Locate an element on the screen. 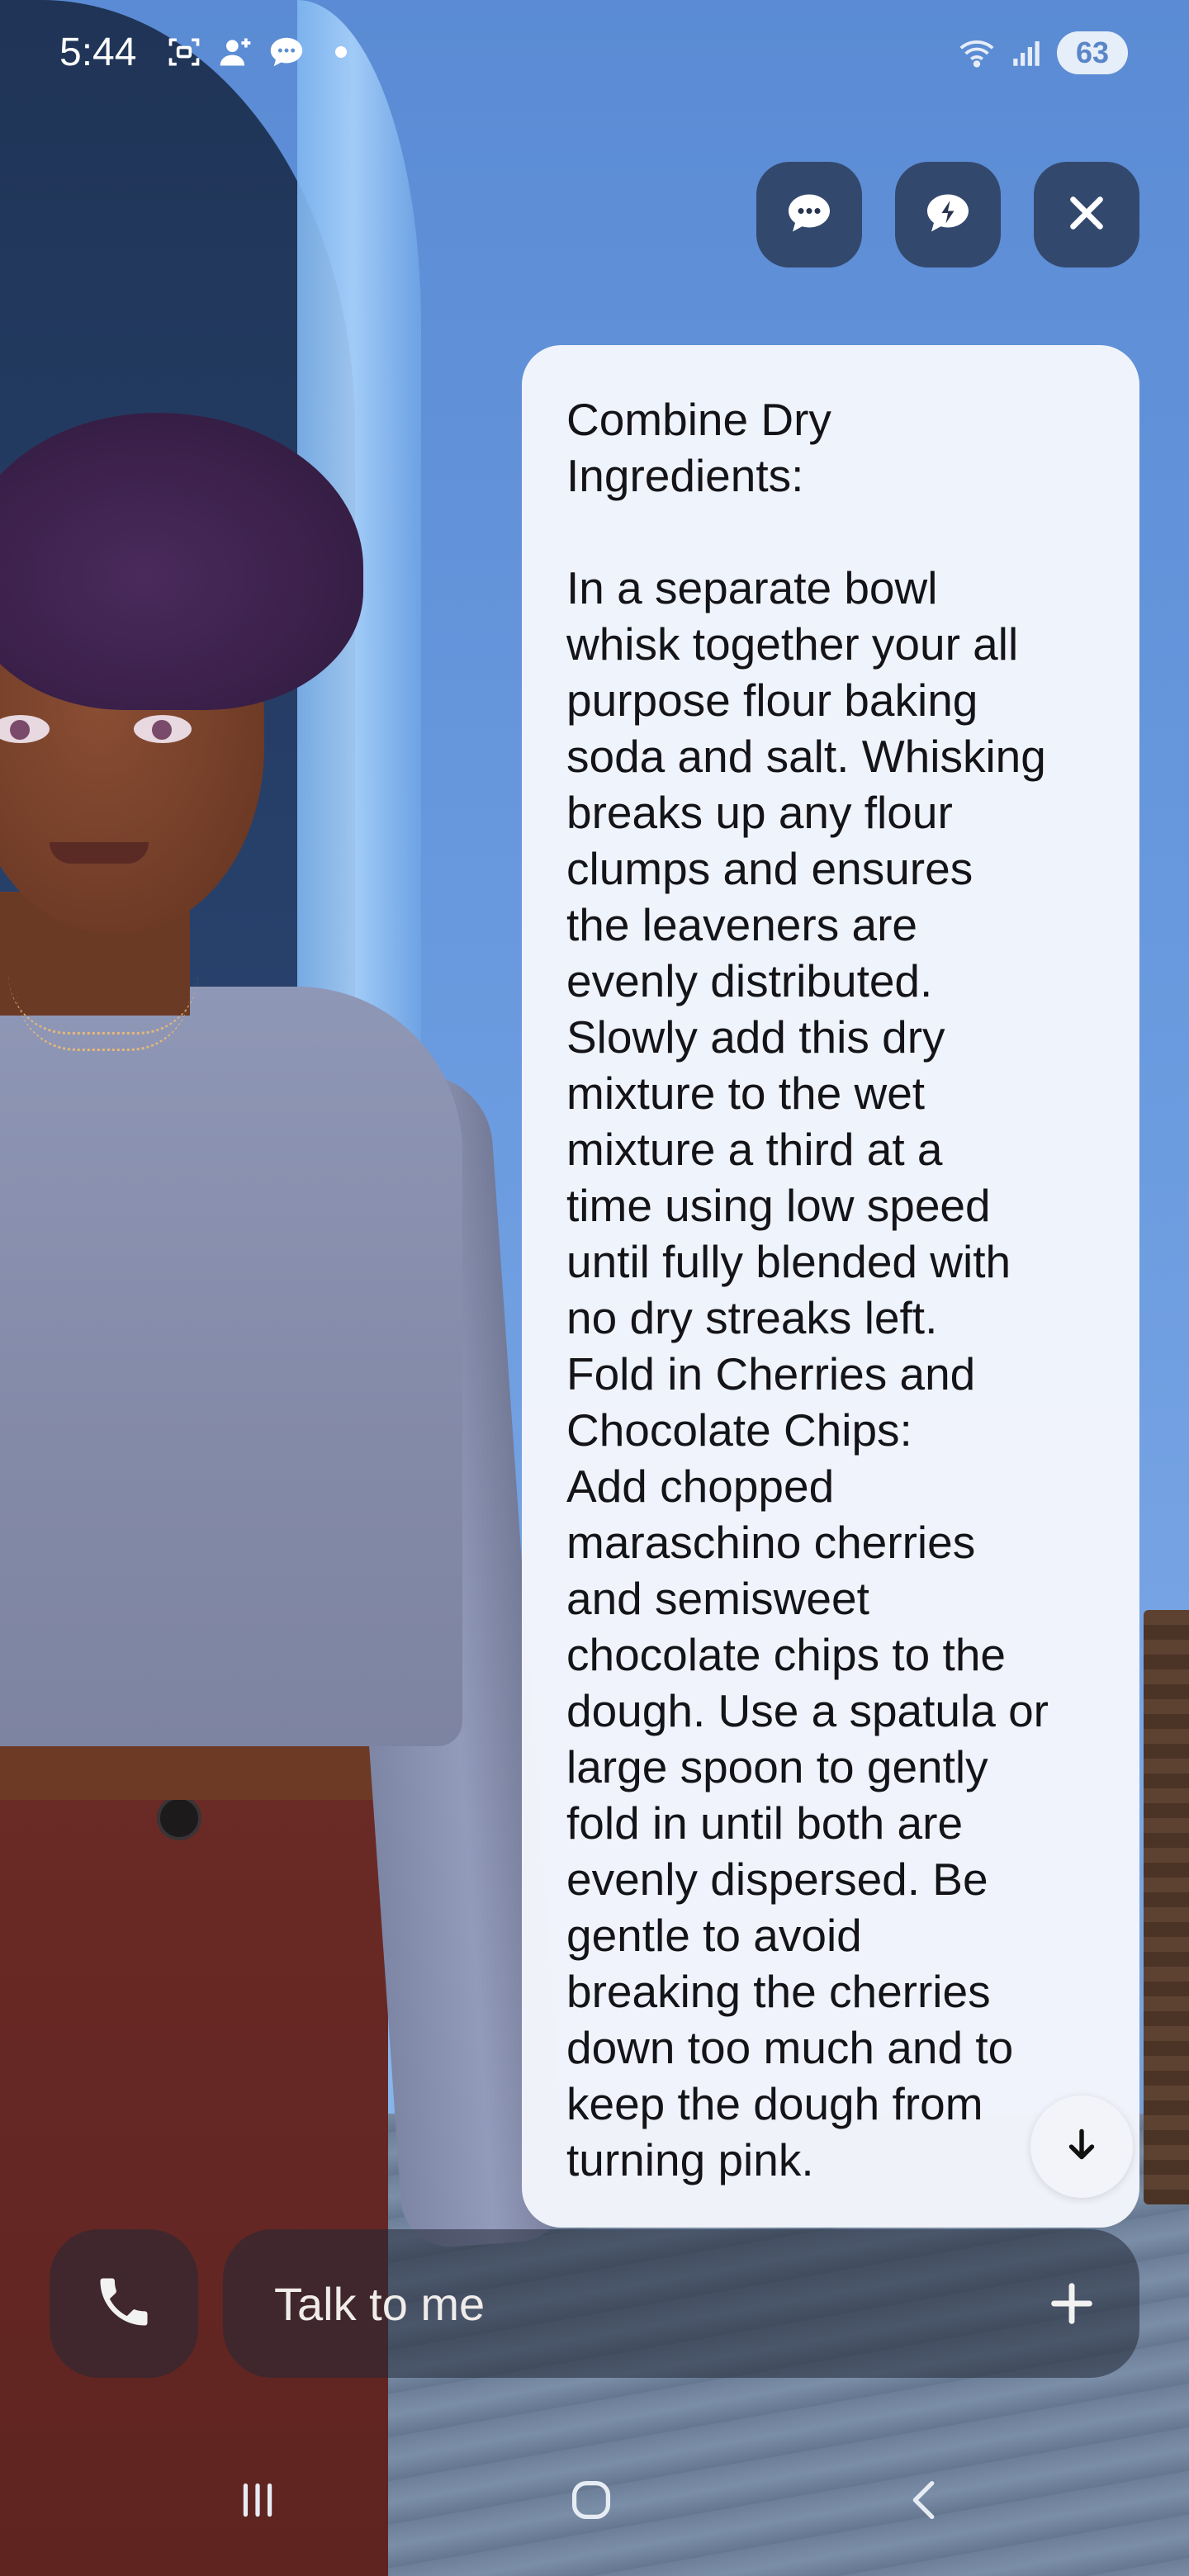 Image resolution: width=1189 pixels, height=2576 pixels. status-time: 5:44 is located at coordinates (98, 52).